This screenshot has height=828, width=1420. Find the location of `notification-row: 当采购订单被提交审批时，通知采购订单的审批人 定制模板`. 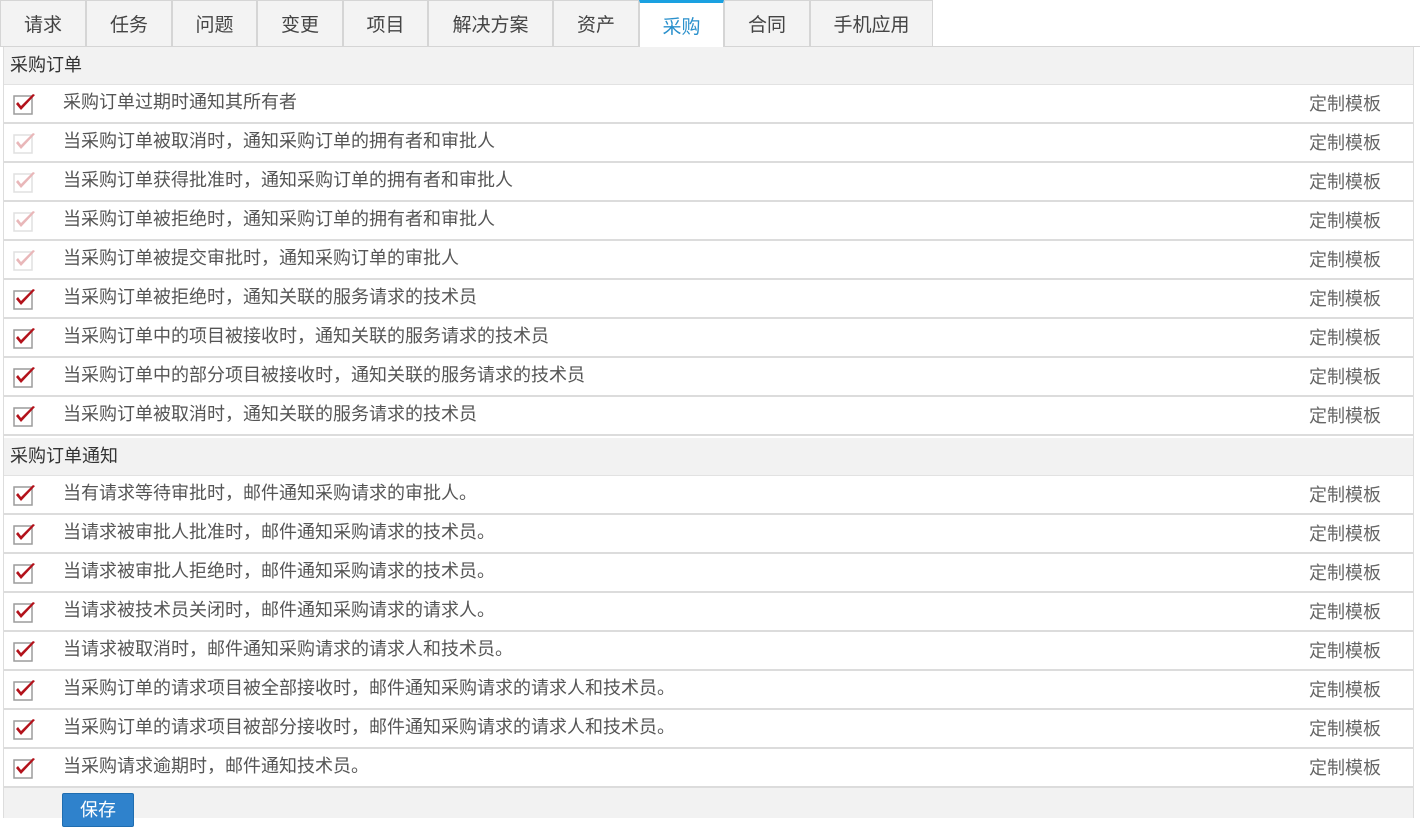

notification-row: 当采购订单被提交审批时，通知采购订单的审批人 定制模板 is located at coordinates (708, 260).